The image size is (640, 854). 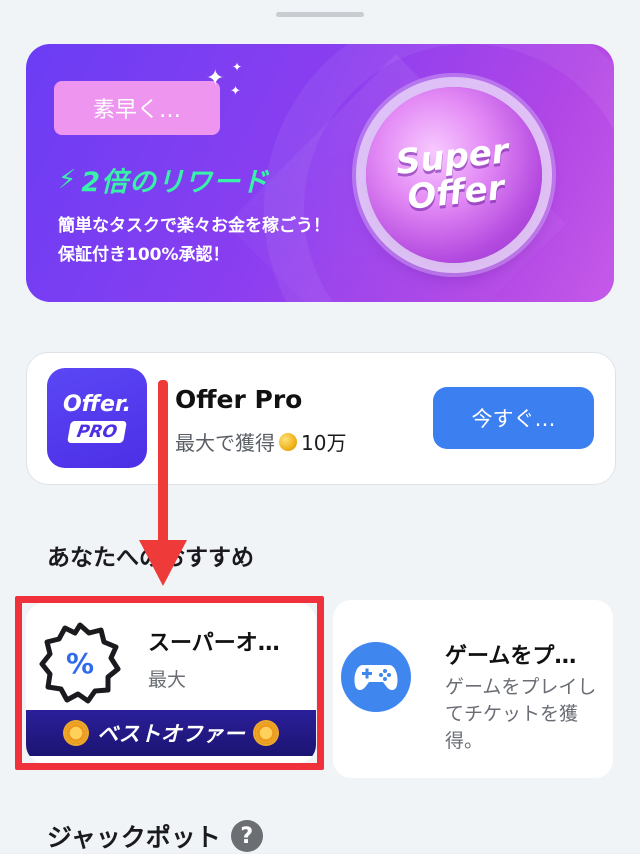 What do you see at coordinates (225, 443) in the screenshot?
I see `subtitle-prefix: 最大で獲得` at bounding box center [225, 443].